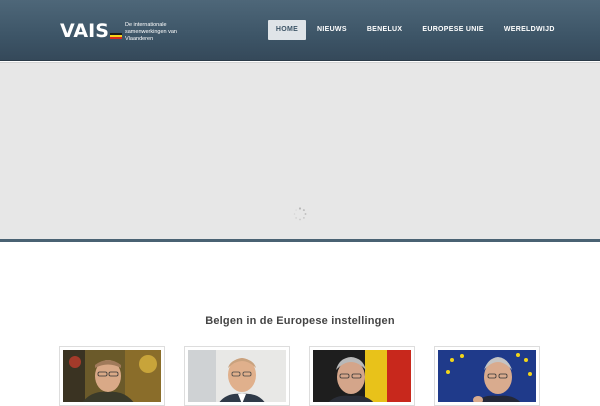  What do you see at coordinates (115, 35) in the screenshot?
I see `belgian-flag-icon` at bounding box center [115, 35].